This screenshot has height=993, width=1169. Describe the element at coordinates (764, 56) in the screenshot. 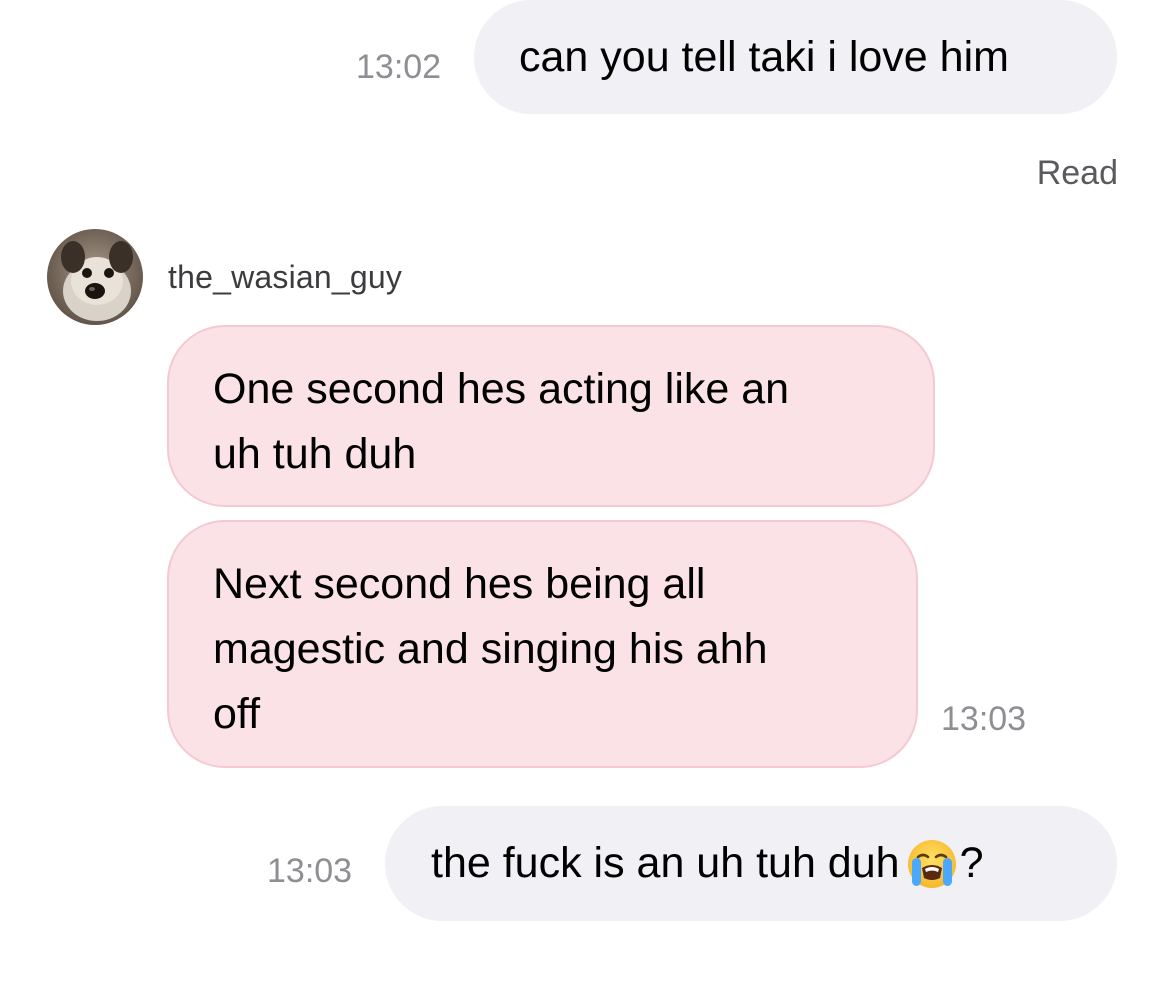

I see `message-text: can you tell taki i love him` at that location.